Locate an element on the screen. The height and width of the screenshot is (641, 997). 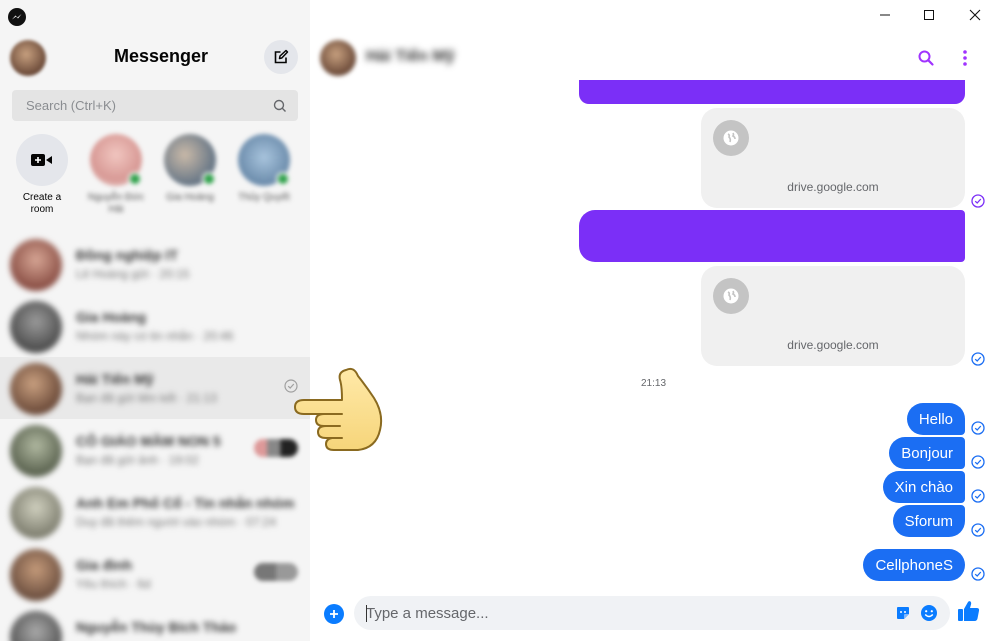
conversation-item: Đồng nghiệp IT Lê Hoàng gửi · 20:15 is located at coordinates (155, 264).